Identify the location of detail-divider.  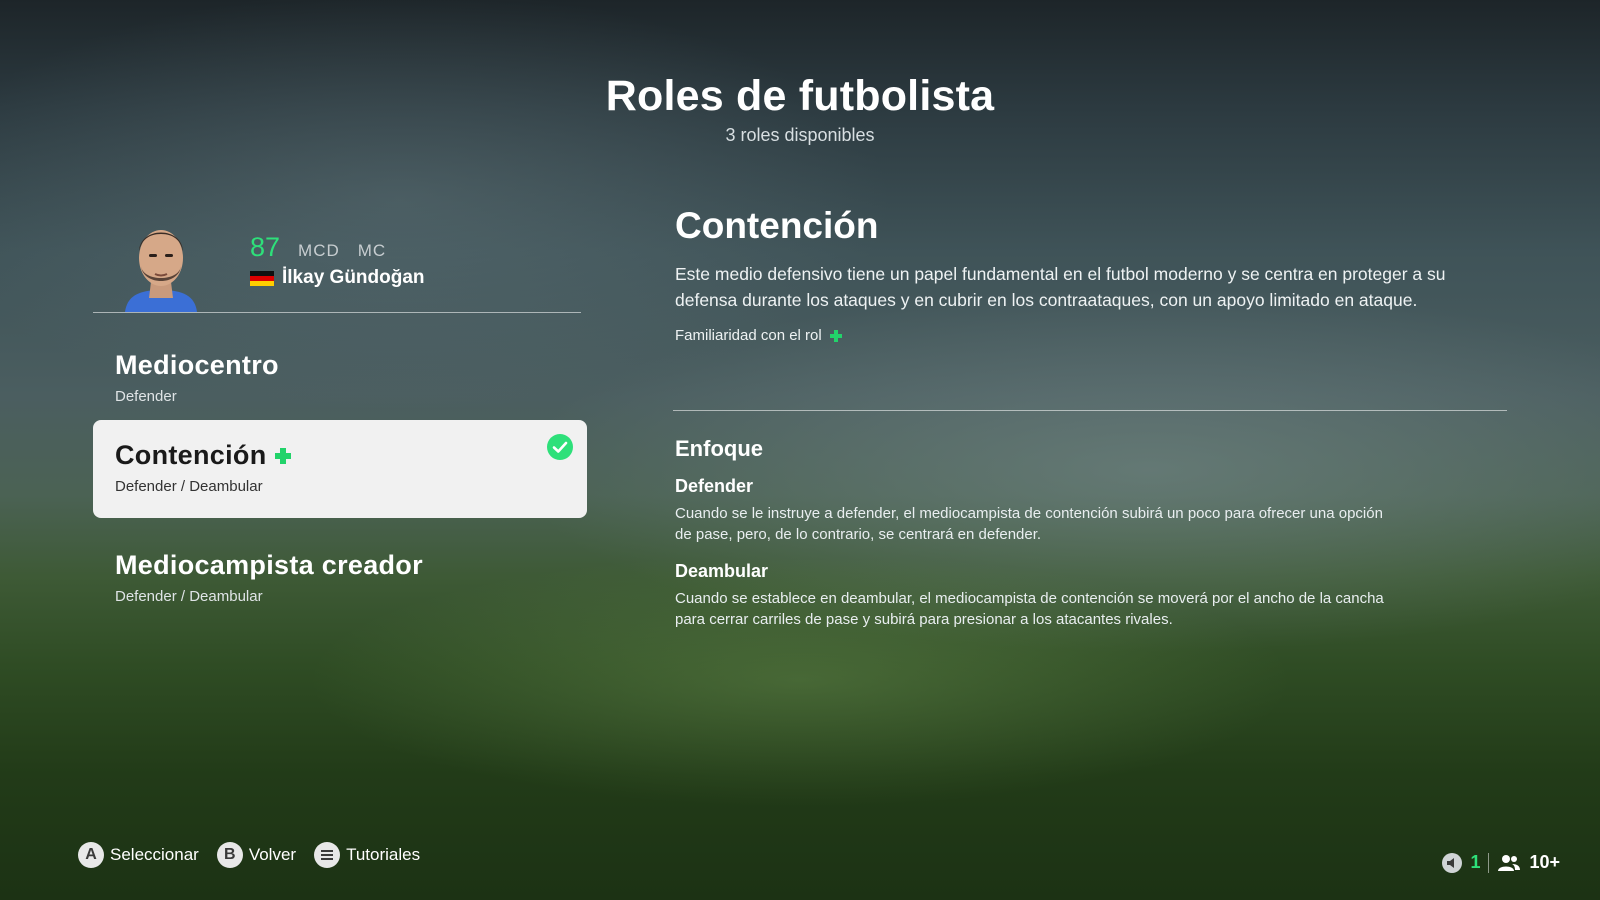
(1090, 410).